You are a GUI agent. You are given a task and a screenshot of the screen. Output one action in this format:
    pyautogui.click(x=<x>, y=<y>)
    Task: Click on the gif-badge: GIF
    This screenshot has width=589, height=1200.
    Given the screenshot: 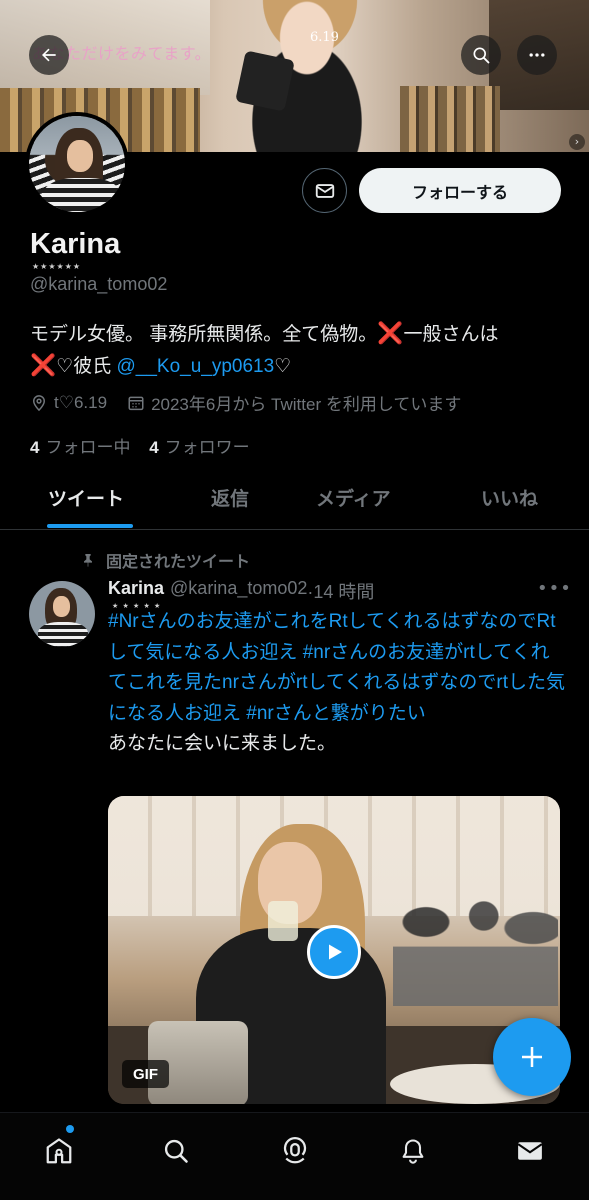 What is the action you would take?
    pyautogui.click(x=145, y=1074)
    